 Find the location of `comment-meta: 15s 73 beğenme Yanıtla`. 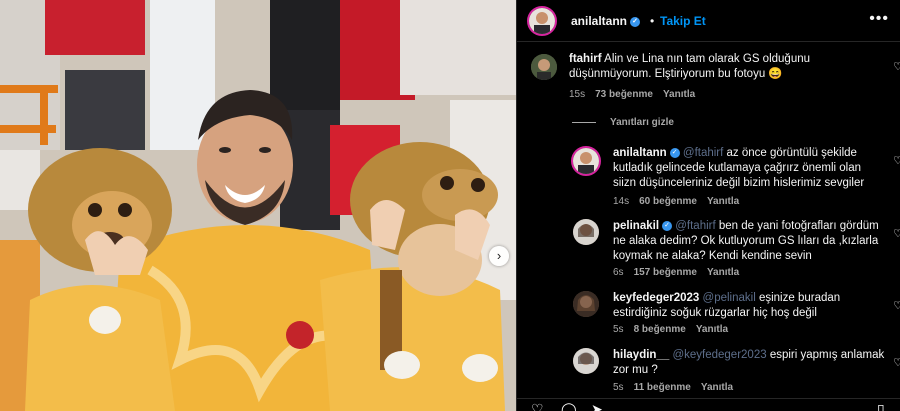

comment-meta: 15s 73 beğenme Yanıtla is located at coordinates (637, 94).